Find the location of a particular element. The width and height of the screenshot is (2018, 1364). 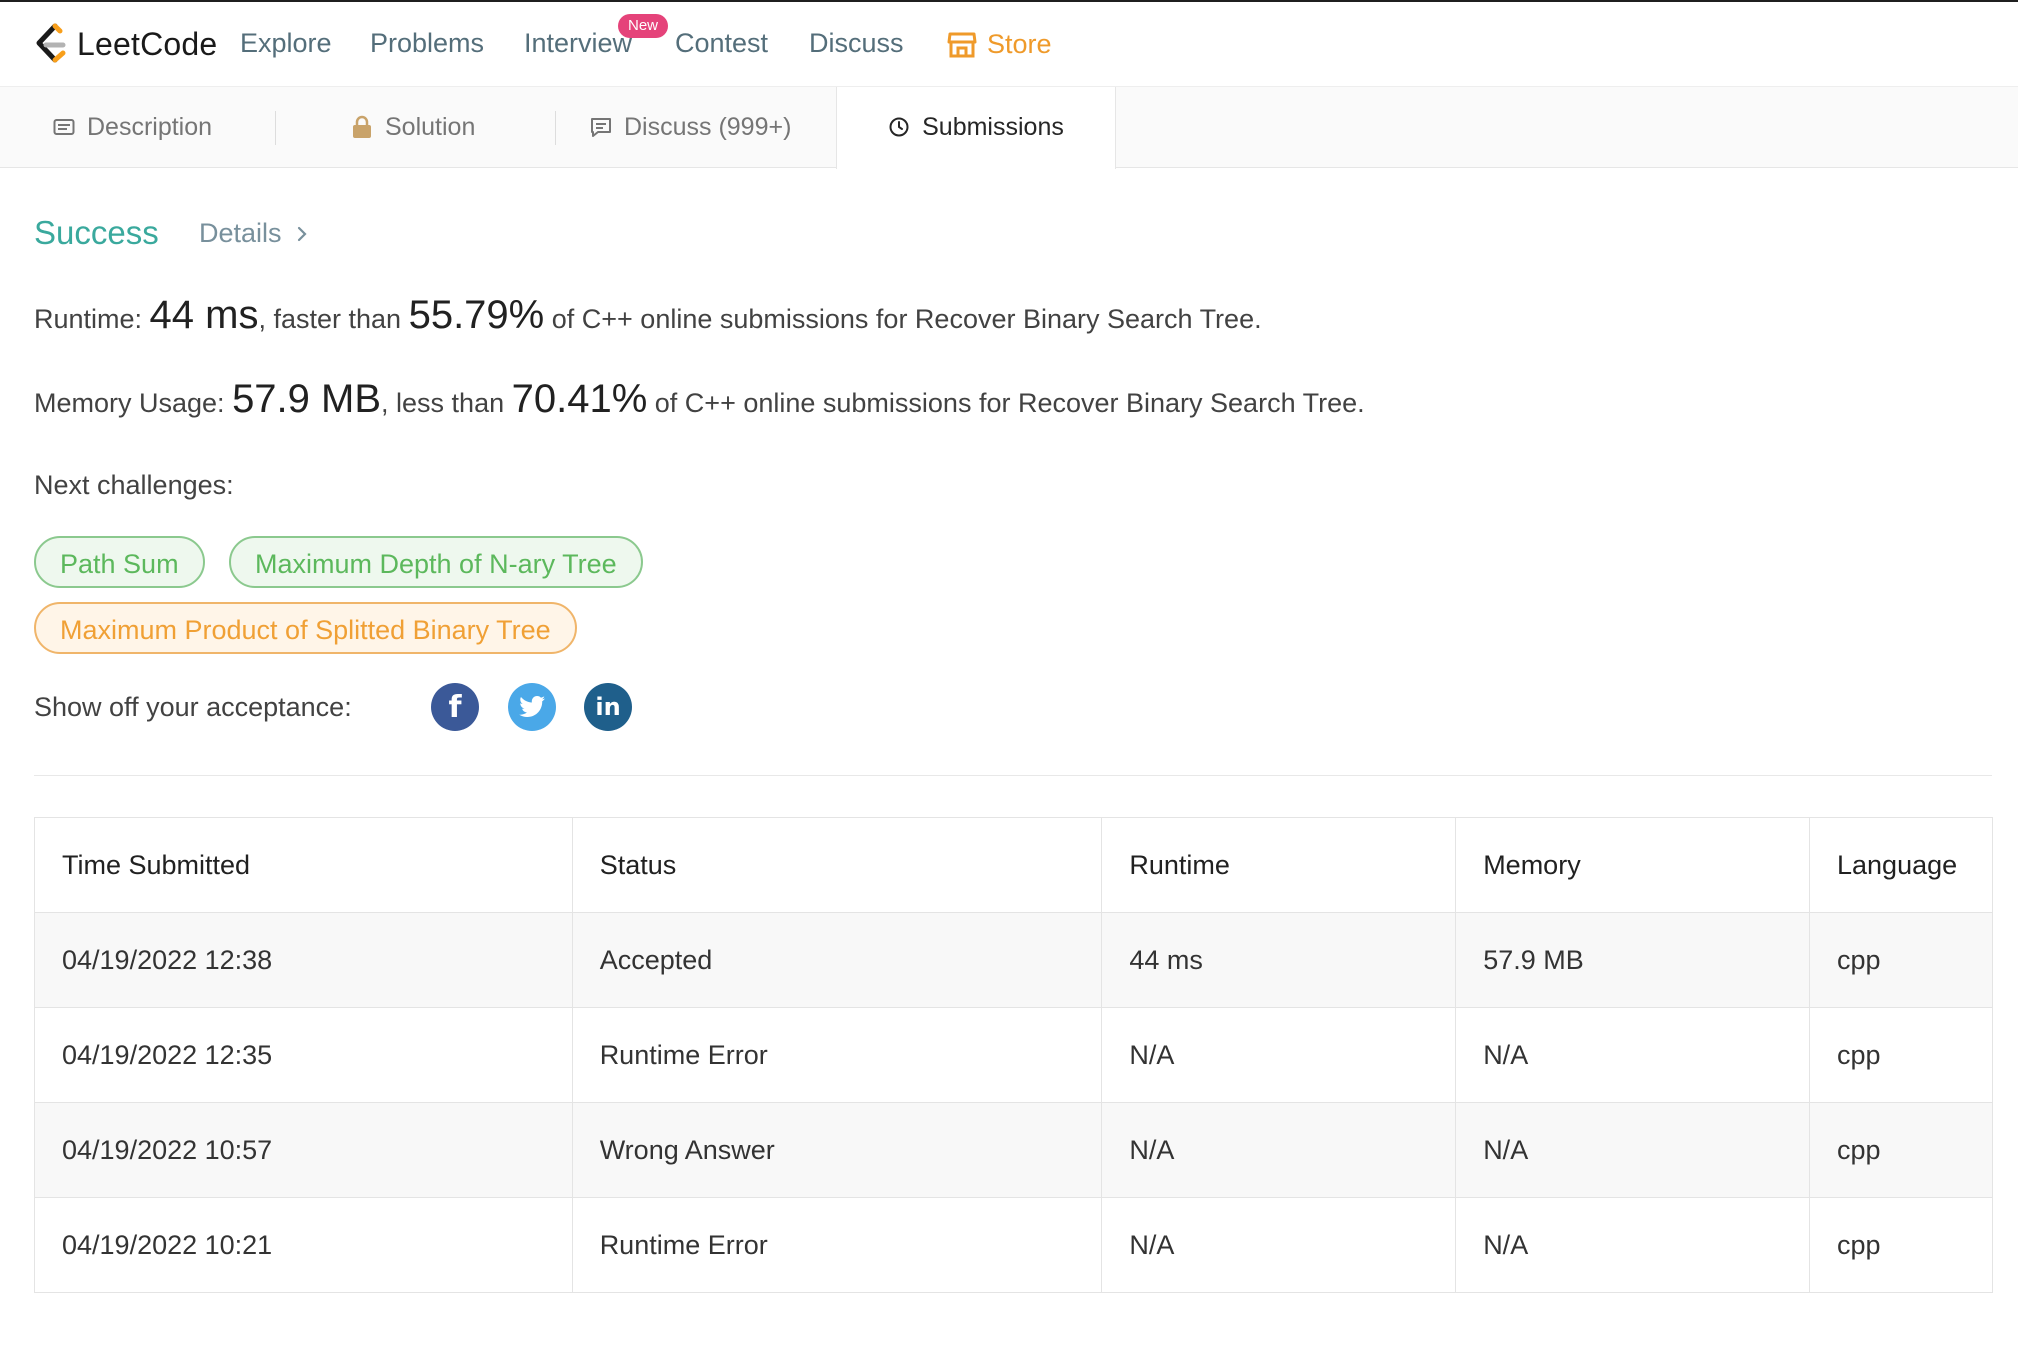

tab-solution-label: Solution is located at coordinates (430, 126).